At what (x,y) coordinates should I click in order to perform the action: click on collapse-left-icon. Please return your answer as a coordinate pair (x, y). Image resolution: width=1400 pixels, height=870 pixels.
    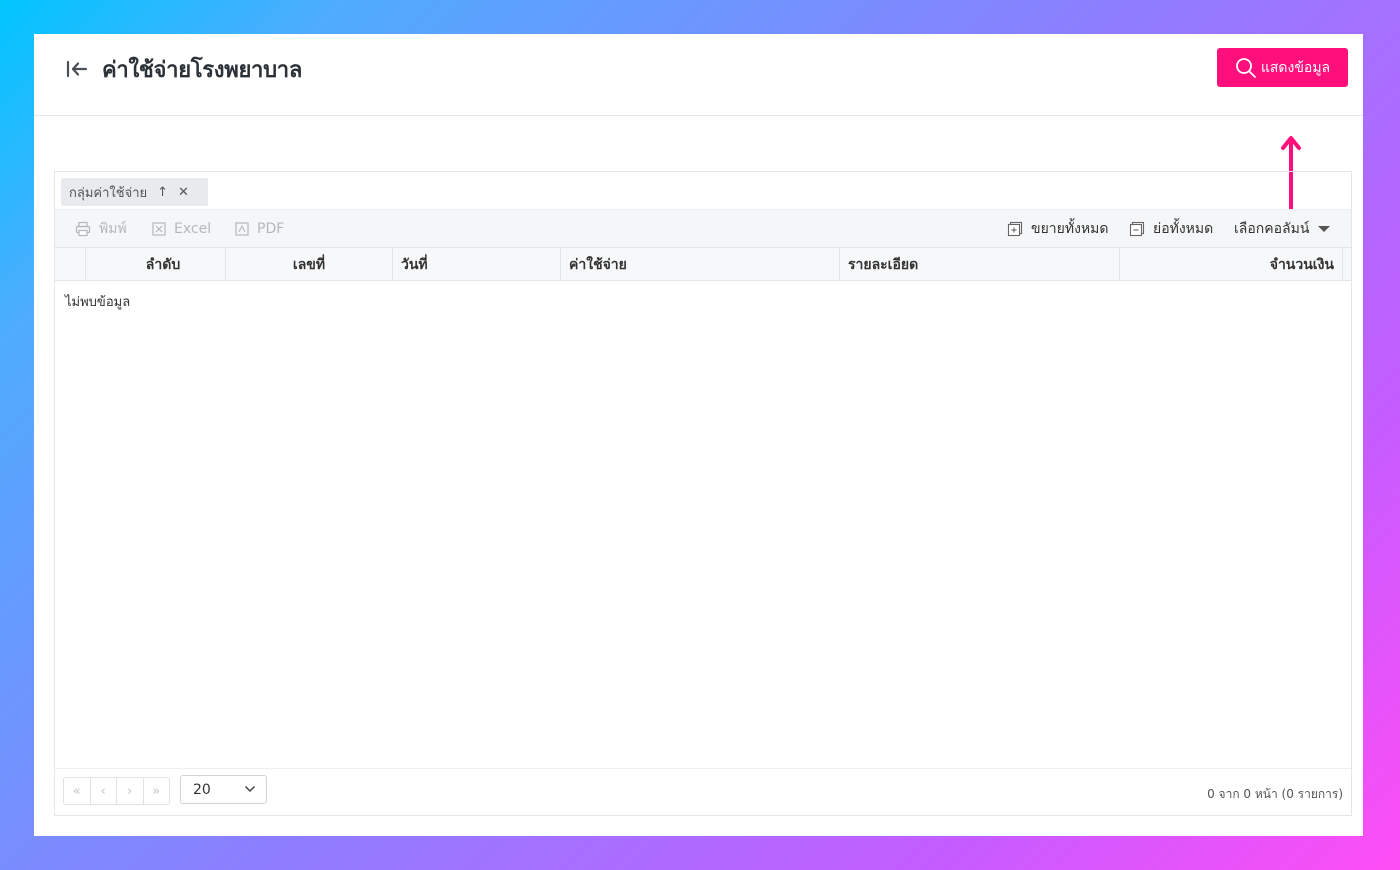
    Looking at the image, I should click on (77, 69).